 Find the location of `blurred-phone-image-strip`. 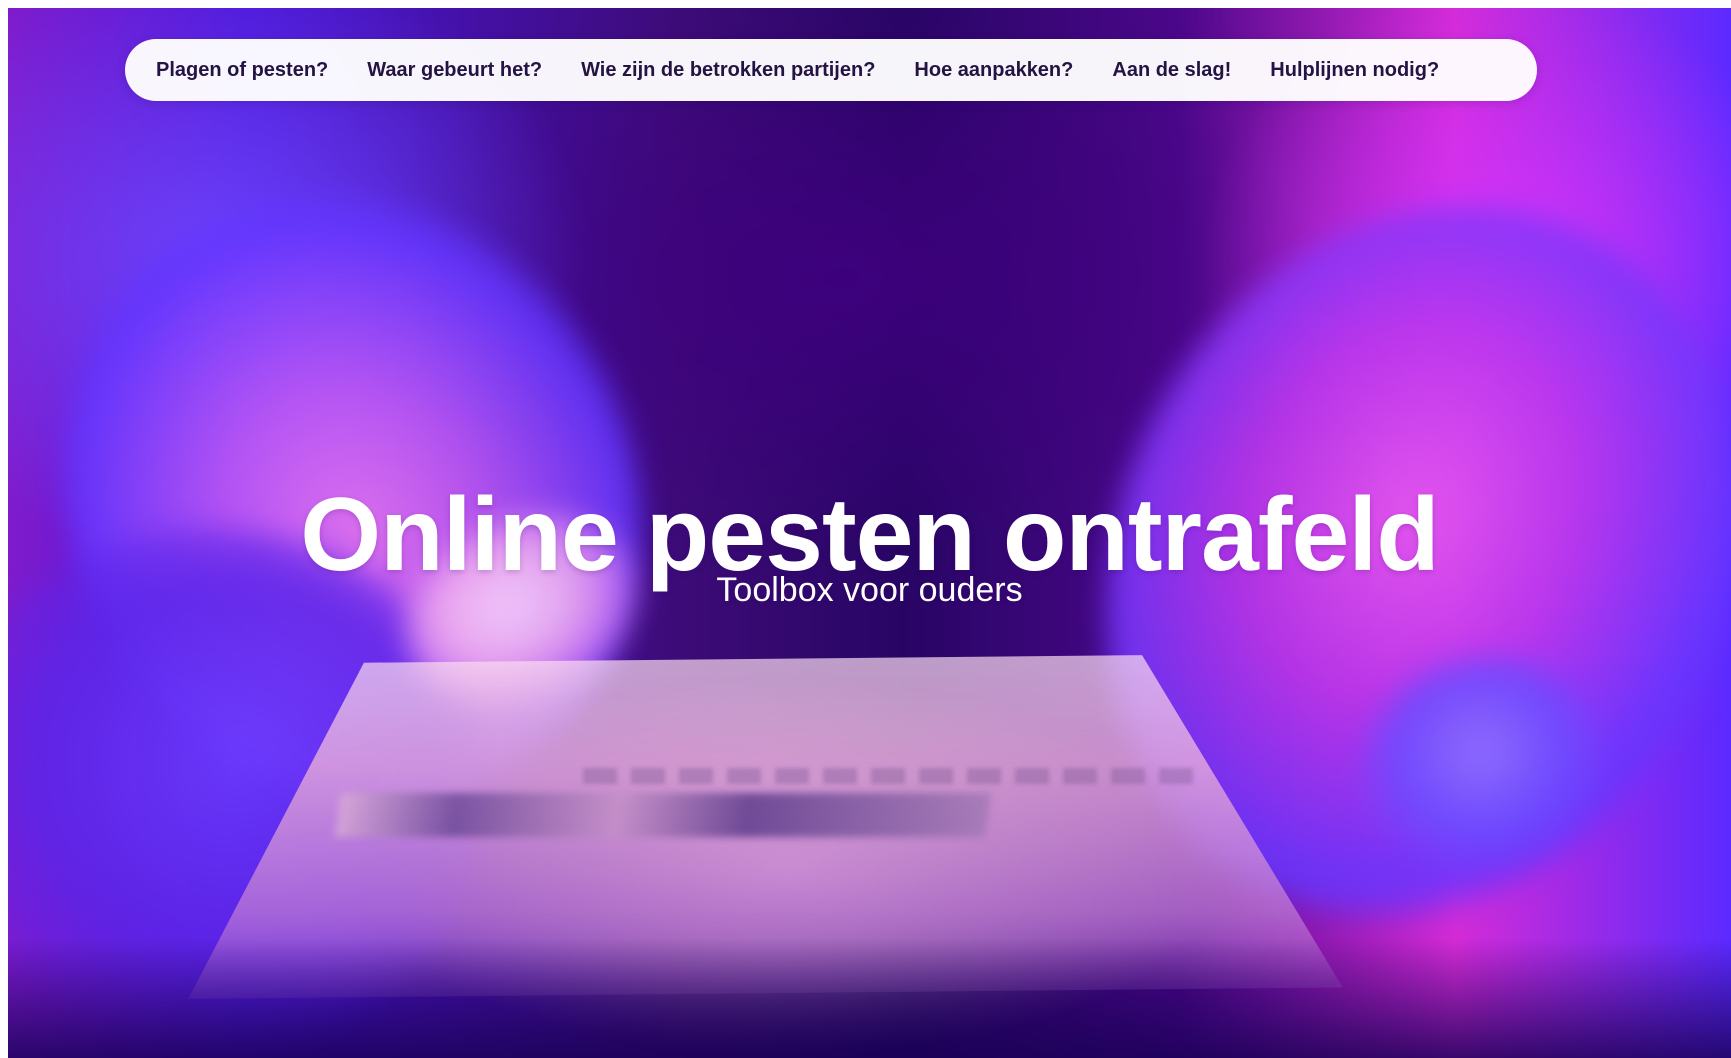

blurred-phone-image-strip is located at coordinates (663, 815).